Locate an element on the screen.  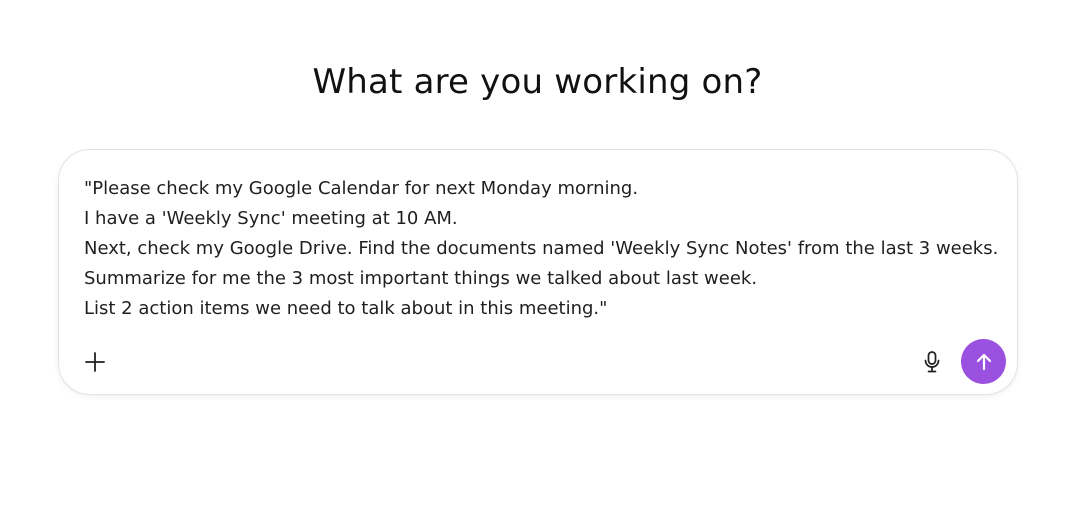
voice-input-button is located at coordinates (932, 362).